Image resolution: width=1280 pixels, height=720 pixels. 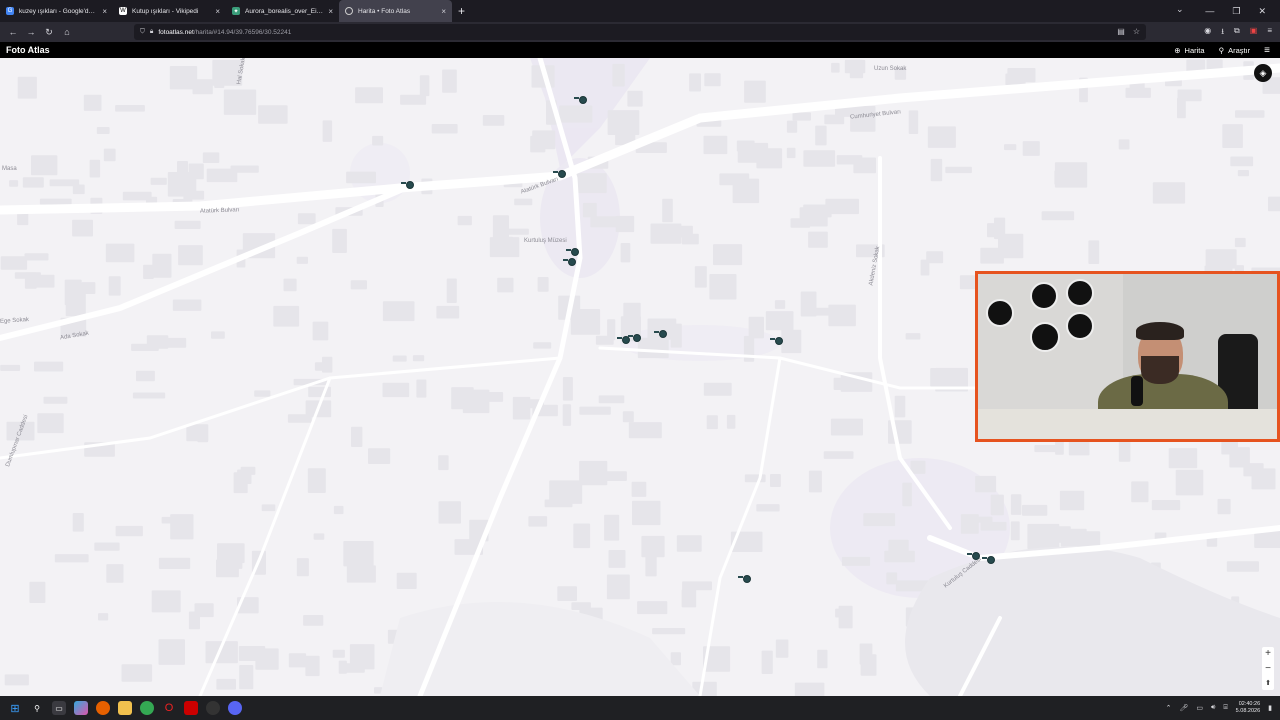 I want to click on app-icon, so click(x=191, y=708).